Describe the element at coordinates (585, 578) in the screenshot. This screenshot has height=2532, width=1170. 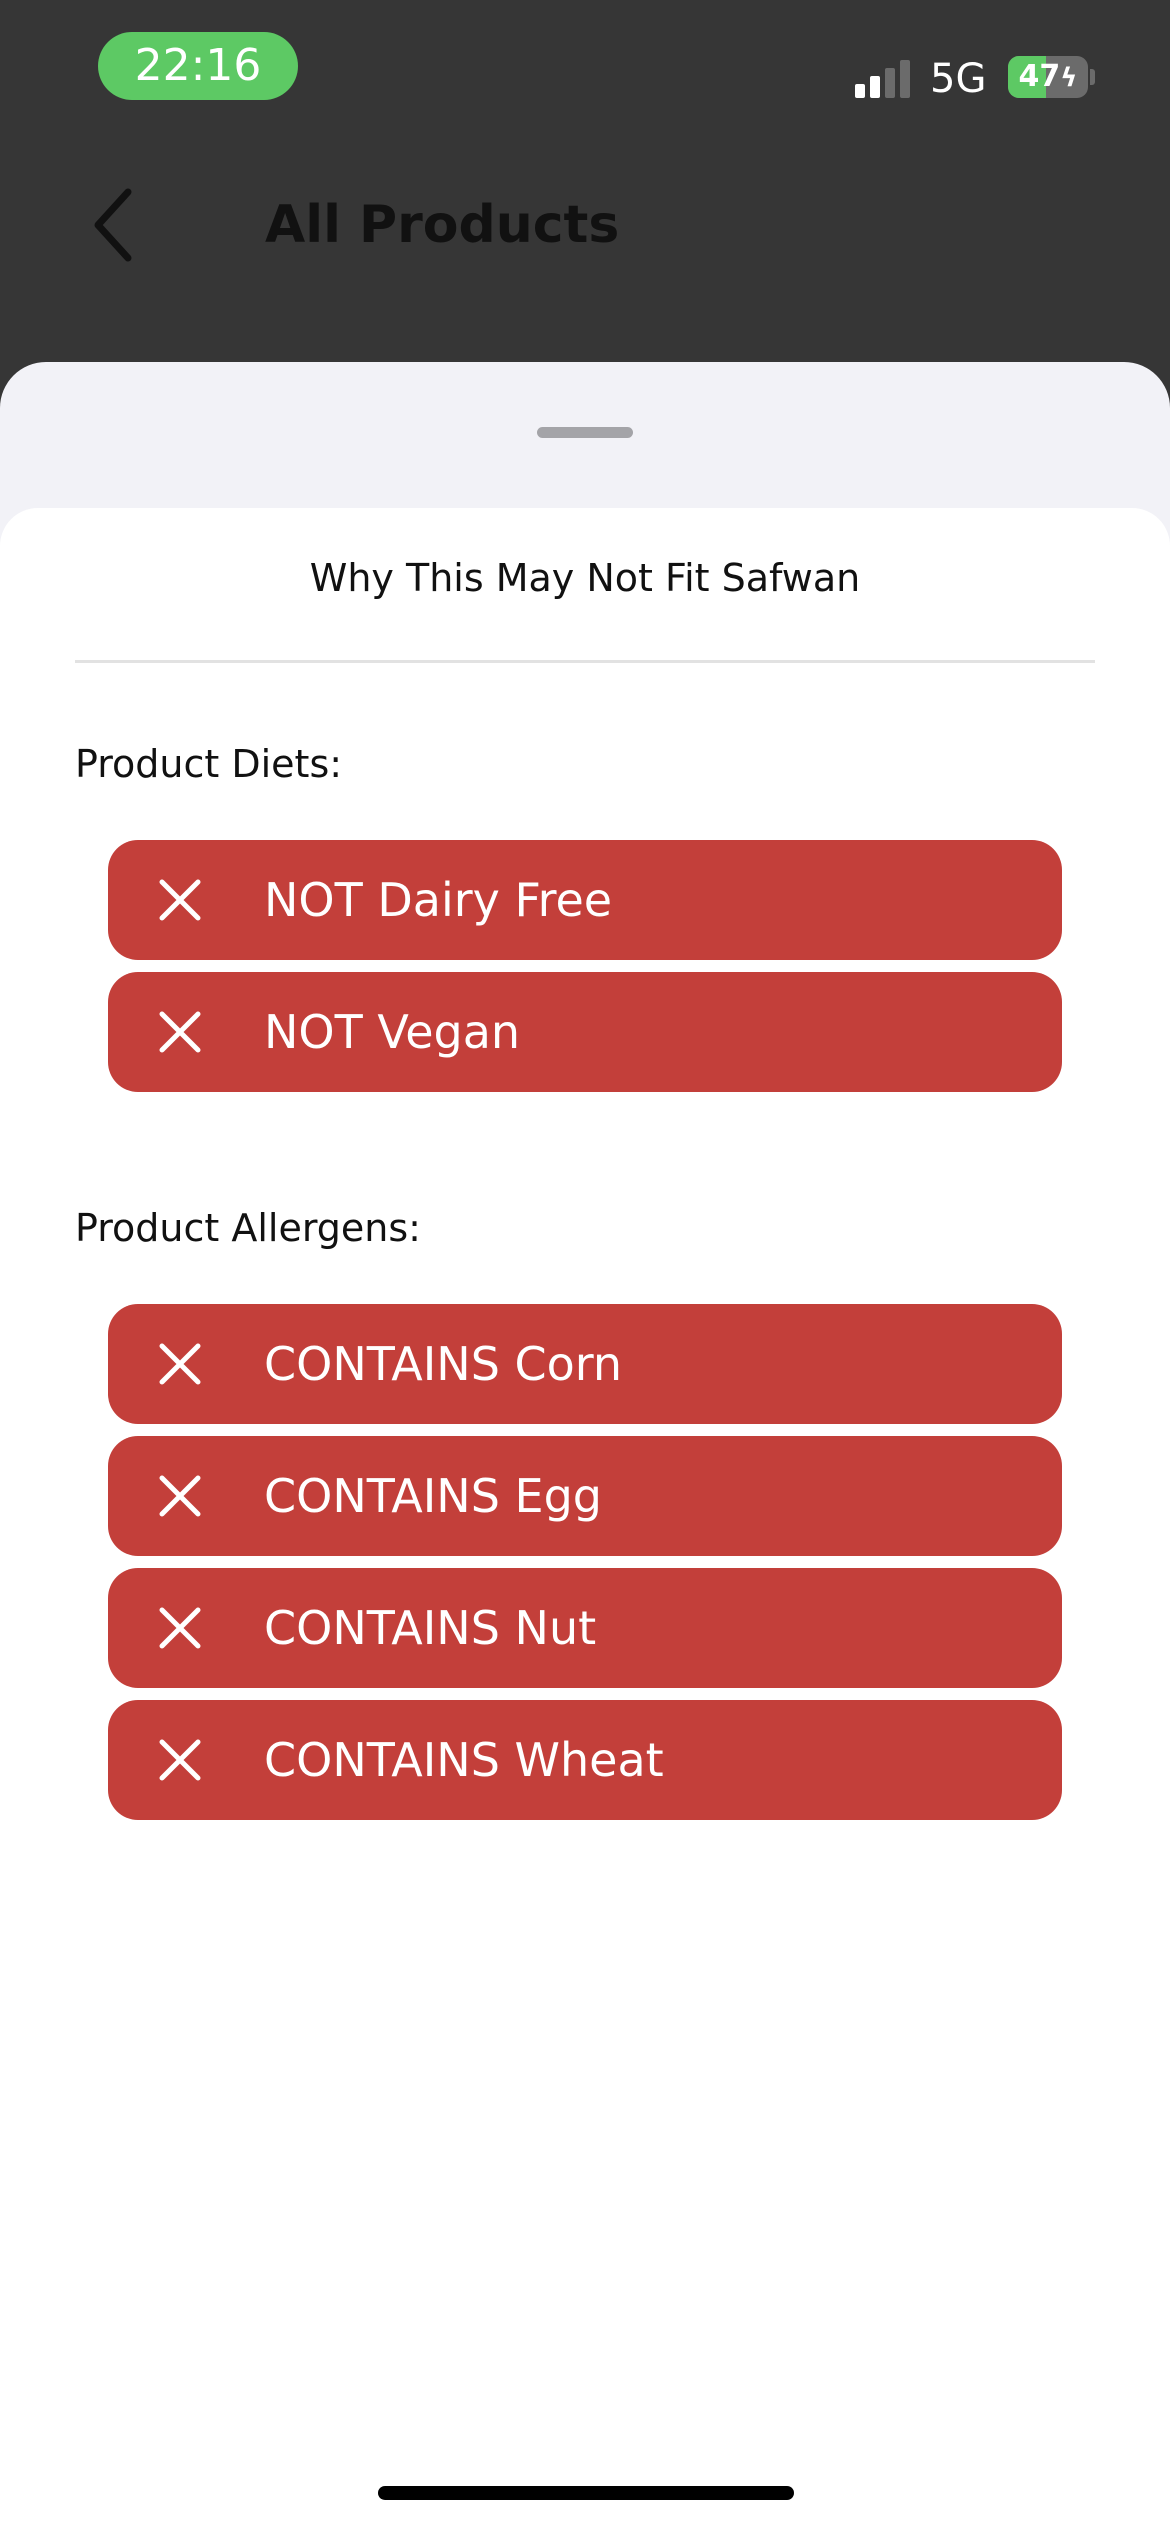
I see `sheet-title: Why This May Not Fit Safwan` at that location.